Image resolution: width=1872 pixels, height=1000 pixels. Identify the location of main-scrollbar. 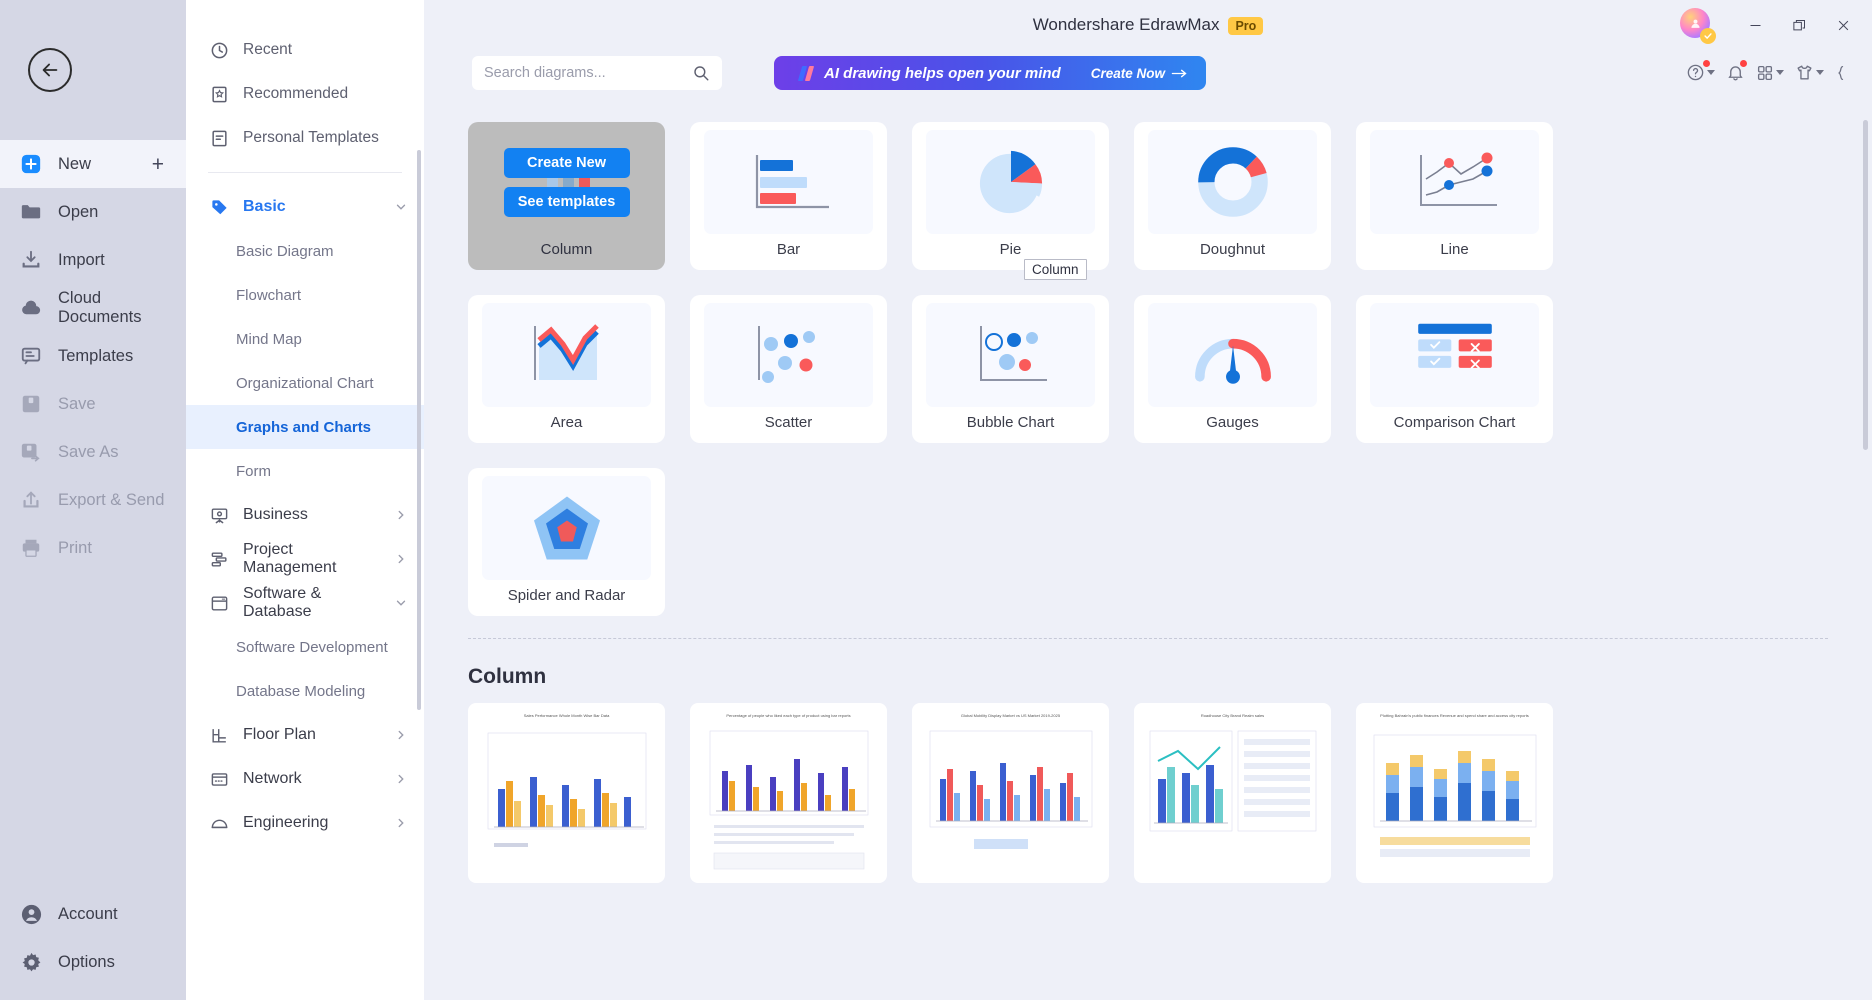
(1865, 285).